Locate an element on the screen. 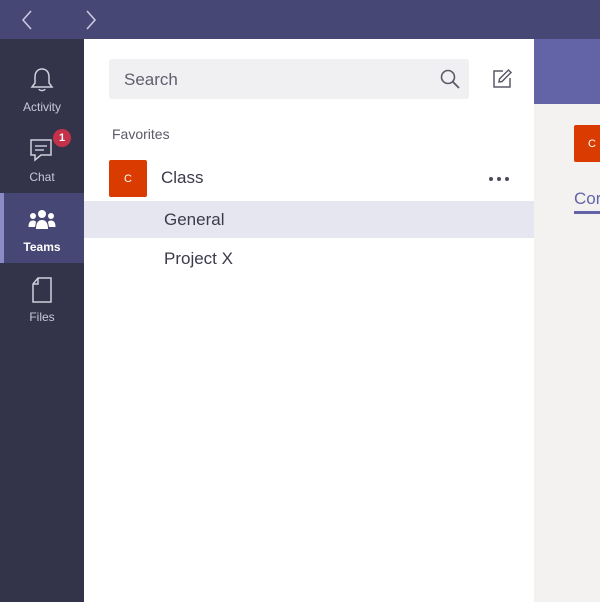 The image size is (600, 602). rail-item-teams: Teams is located at coordinates (42, 228).